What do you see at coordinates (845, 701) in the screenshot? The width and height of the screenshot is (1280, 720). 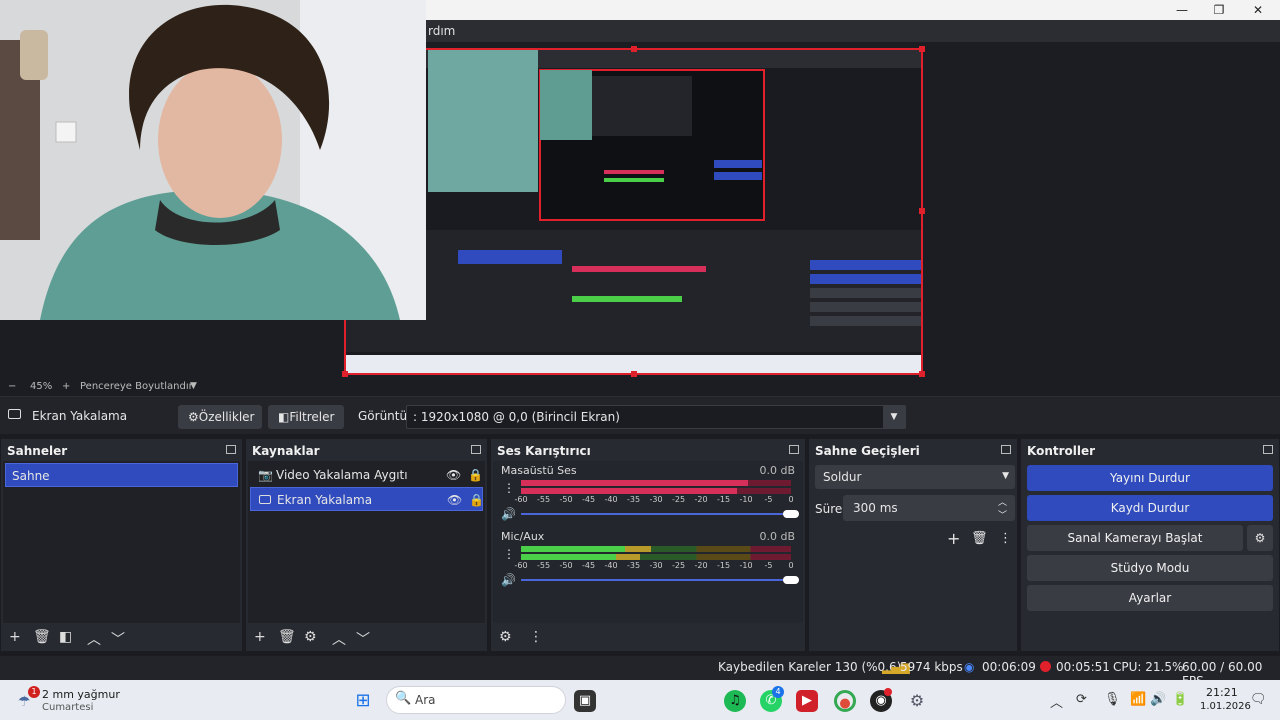 I see `chrome-icon: ●` at bounding box center [845, 701].